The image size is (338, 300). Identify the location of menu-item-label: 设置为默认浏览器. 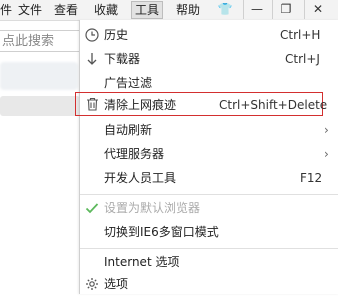
(152, 208).